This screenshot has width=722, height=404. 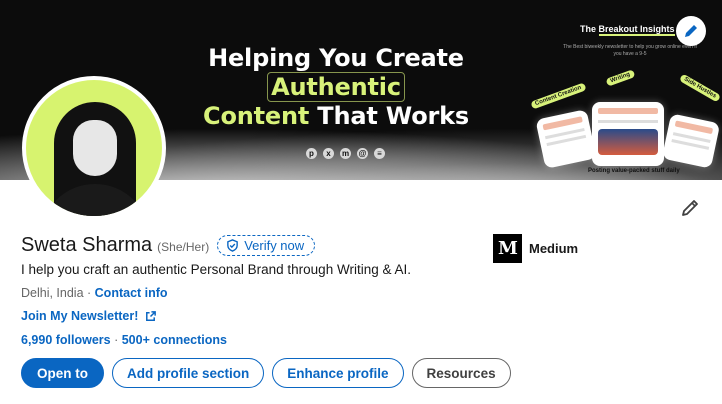 I want to click on verify-now-button: Verify now, so click(x=266, y=245).